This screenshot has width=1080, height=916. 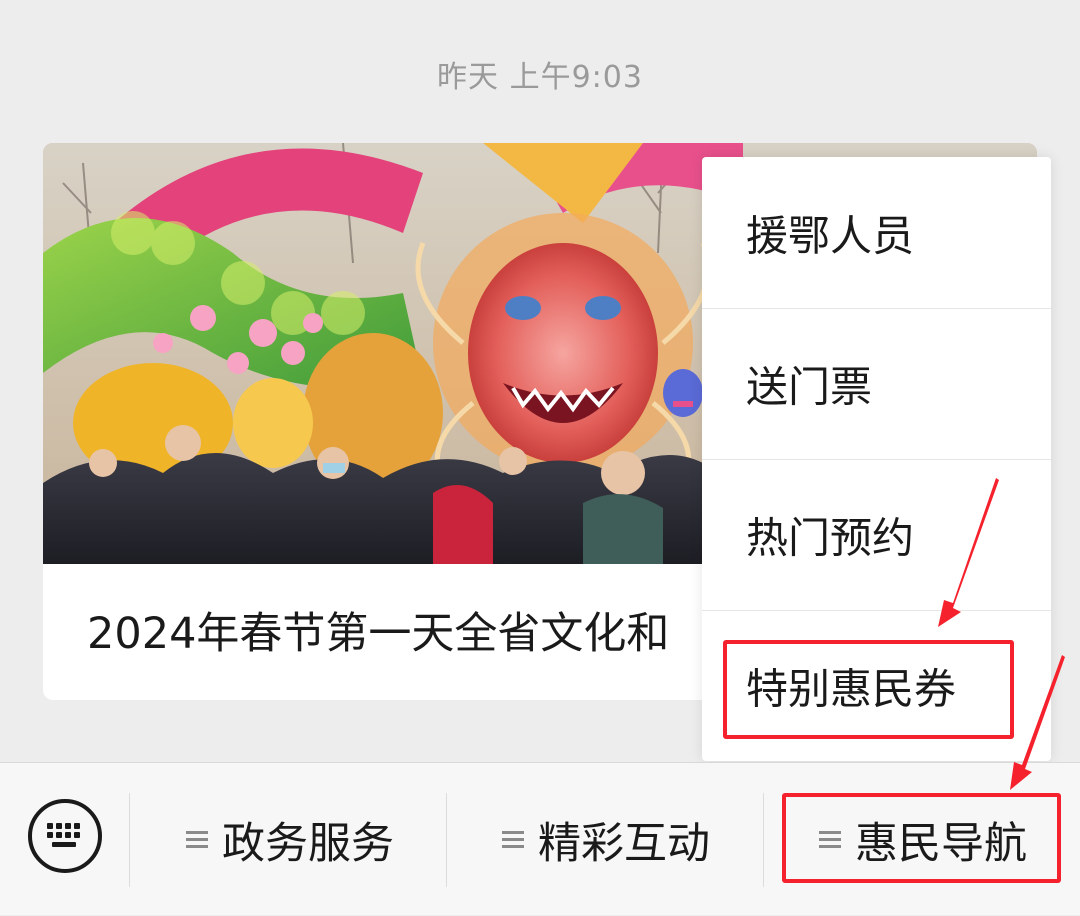 I want to click on keyboard-icon, so click(x=63, y=835).